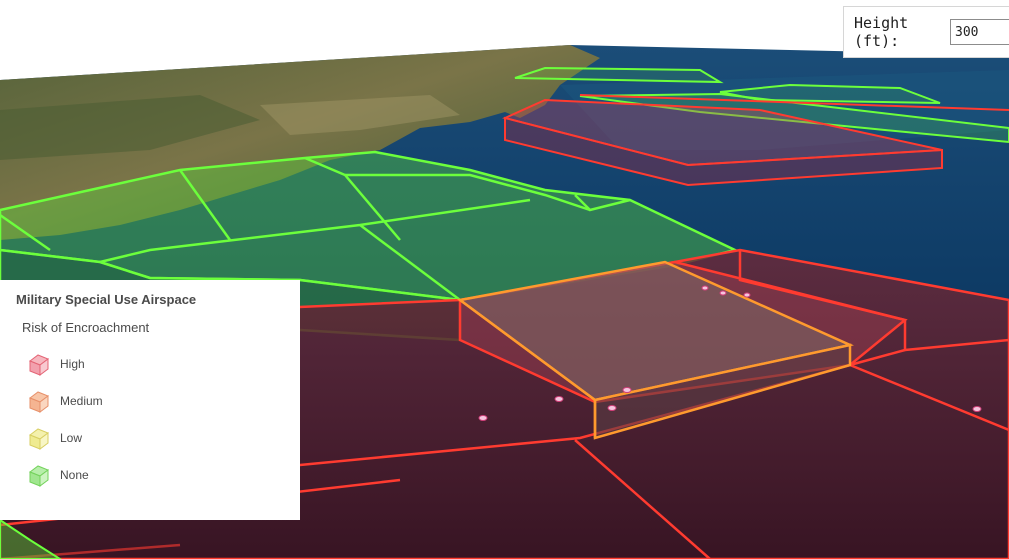 This screenshot has height=559, width=1009. Describe the element at coordinates (39, 401) in the screenshot. I see `legend-swatch-medium-icon` at that location.